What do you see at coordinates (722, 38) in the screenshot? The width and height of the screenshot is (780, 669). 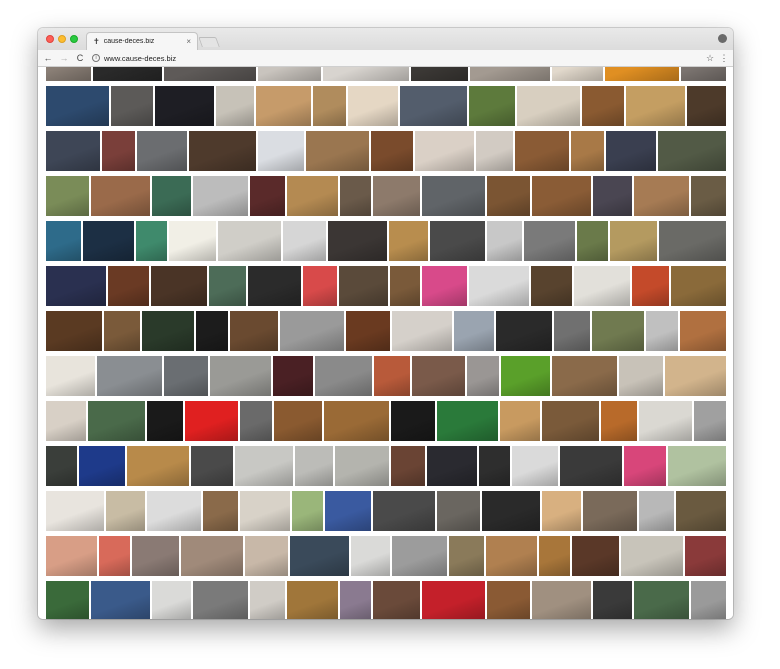 I see `profile-icon` at bounding box center [722, 38].